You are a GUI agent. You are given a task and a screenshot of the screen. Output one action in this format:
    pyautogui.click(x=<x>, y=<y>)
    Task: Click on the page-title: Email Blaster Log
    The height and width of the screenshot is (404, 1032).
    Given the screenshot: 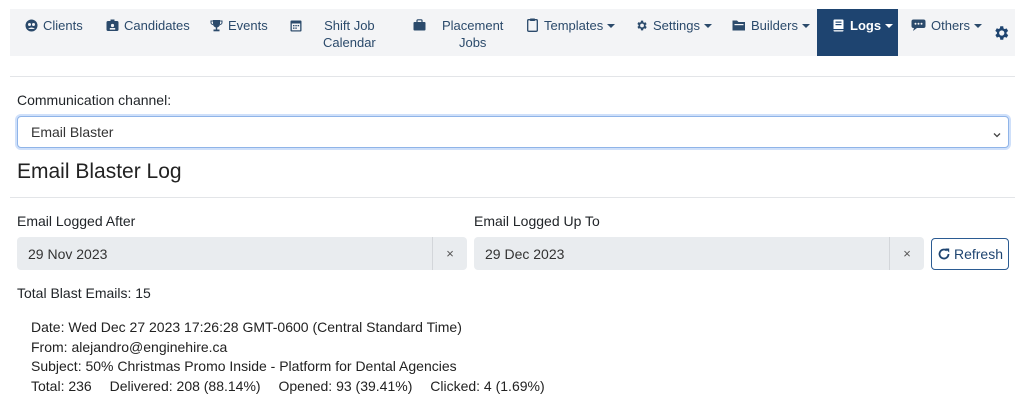 What is the action you would take?
    pyautogui.click(x=99, y=171)
    